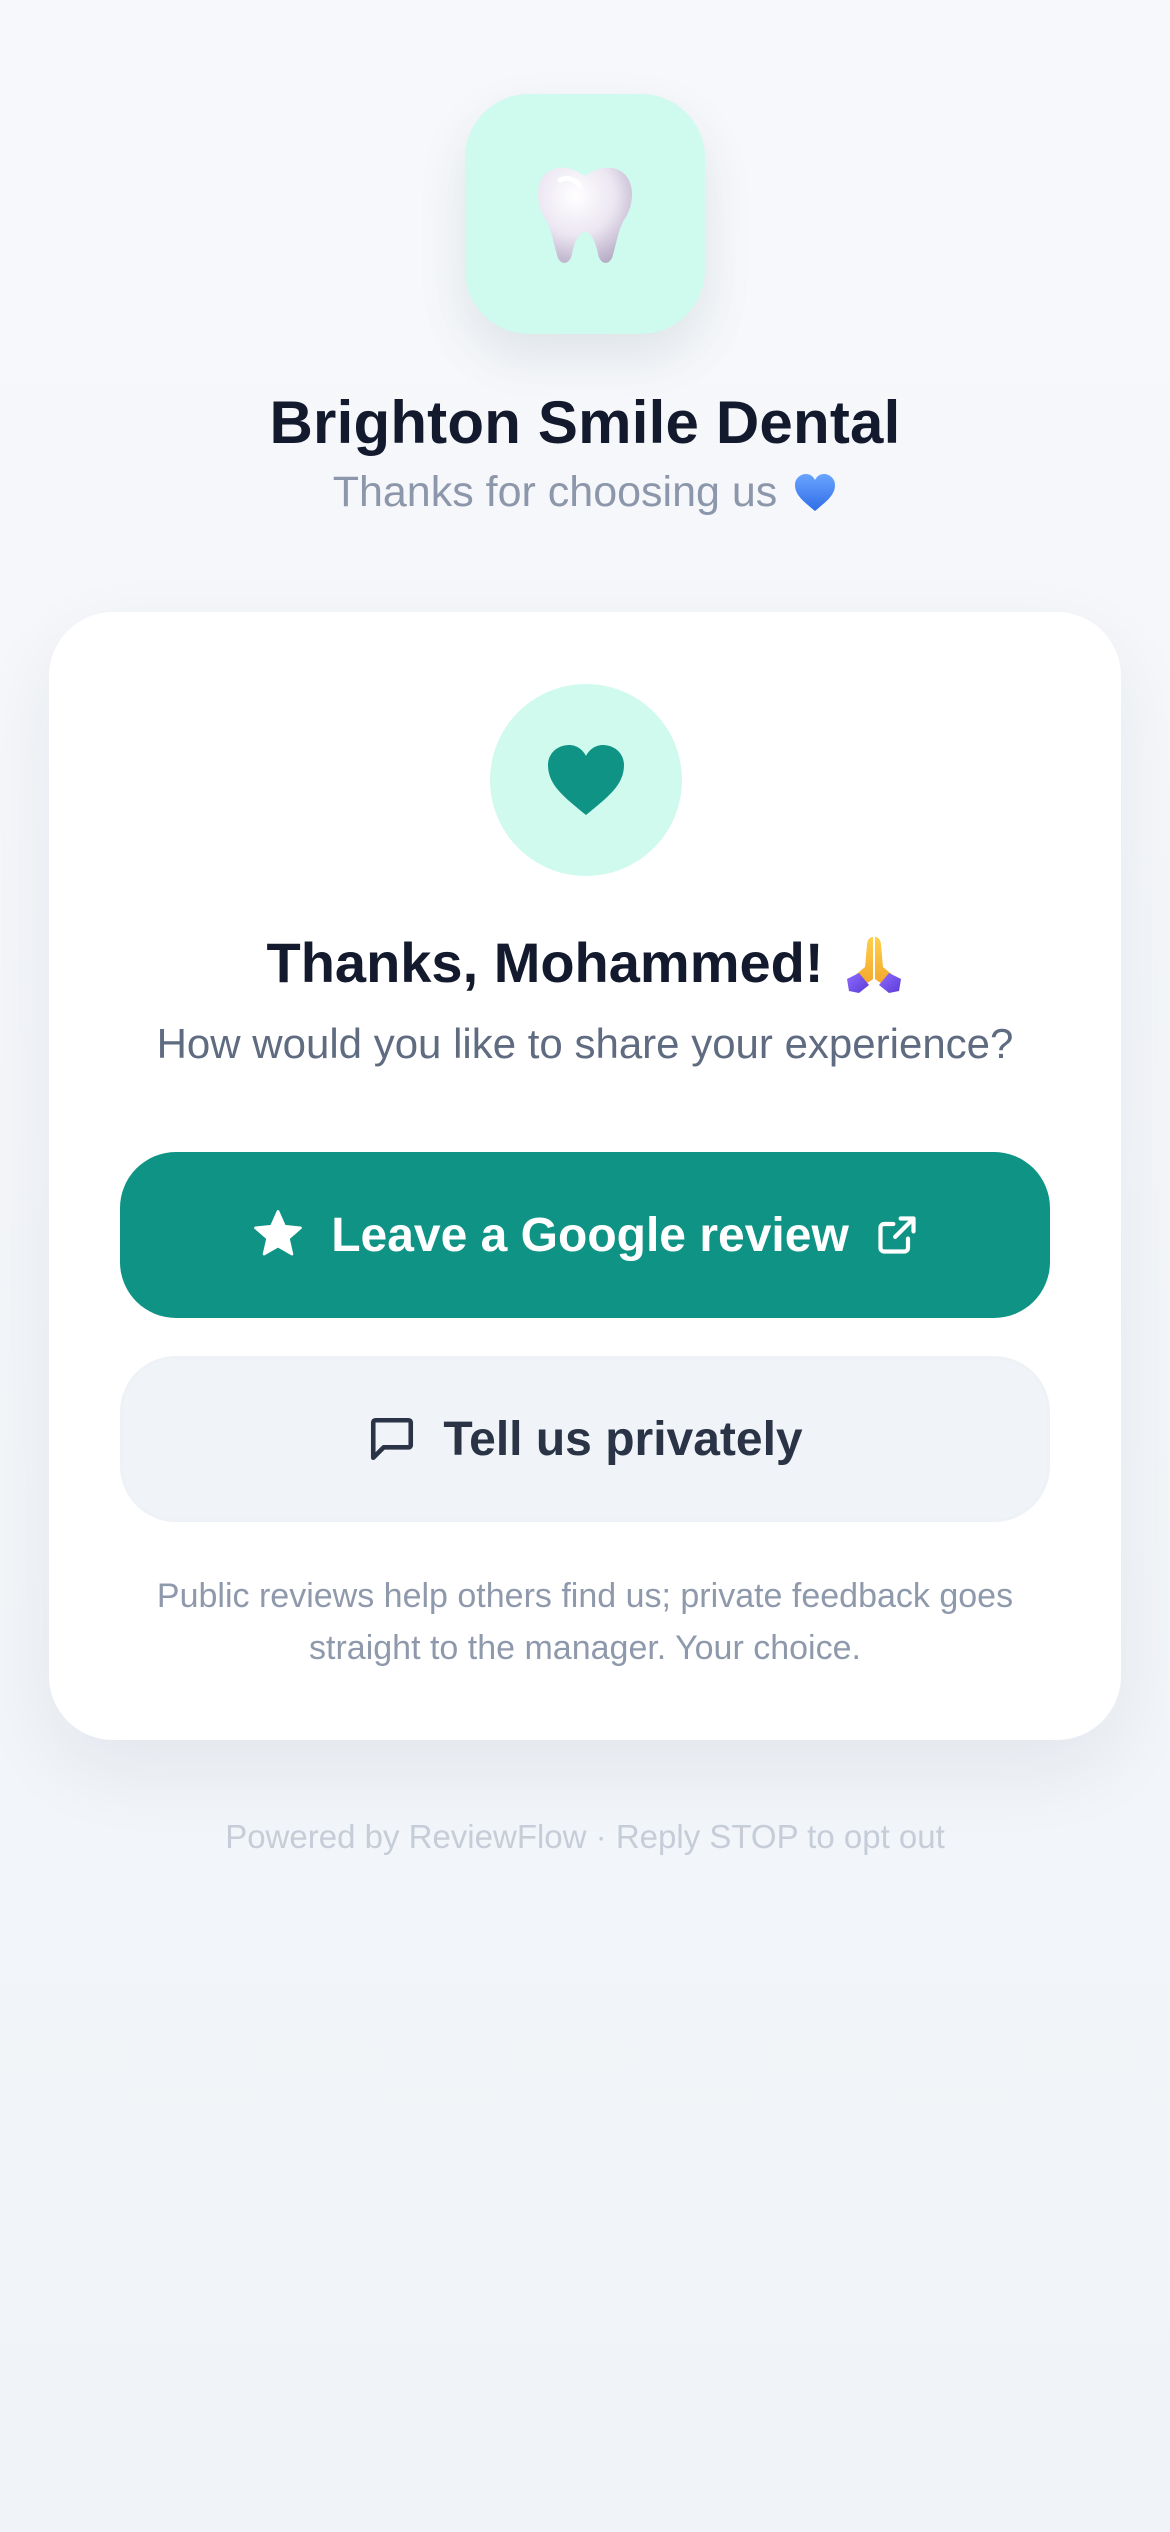  I want to click on star-icon, so click(278, 1233).